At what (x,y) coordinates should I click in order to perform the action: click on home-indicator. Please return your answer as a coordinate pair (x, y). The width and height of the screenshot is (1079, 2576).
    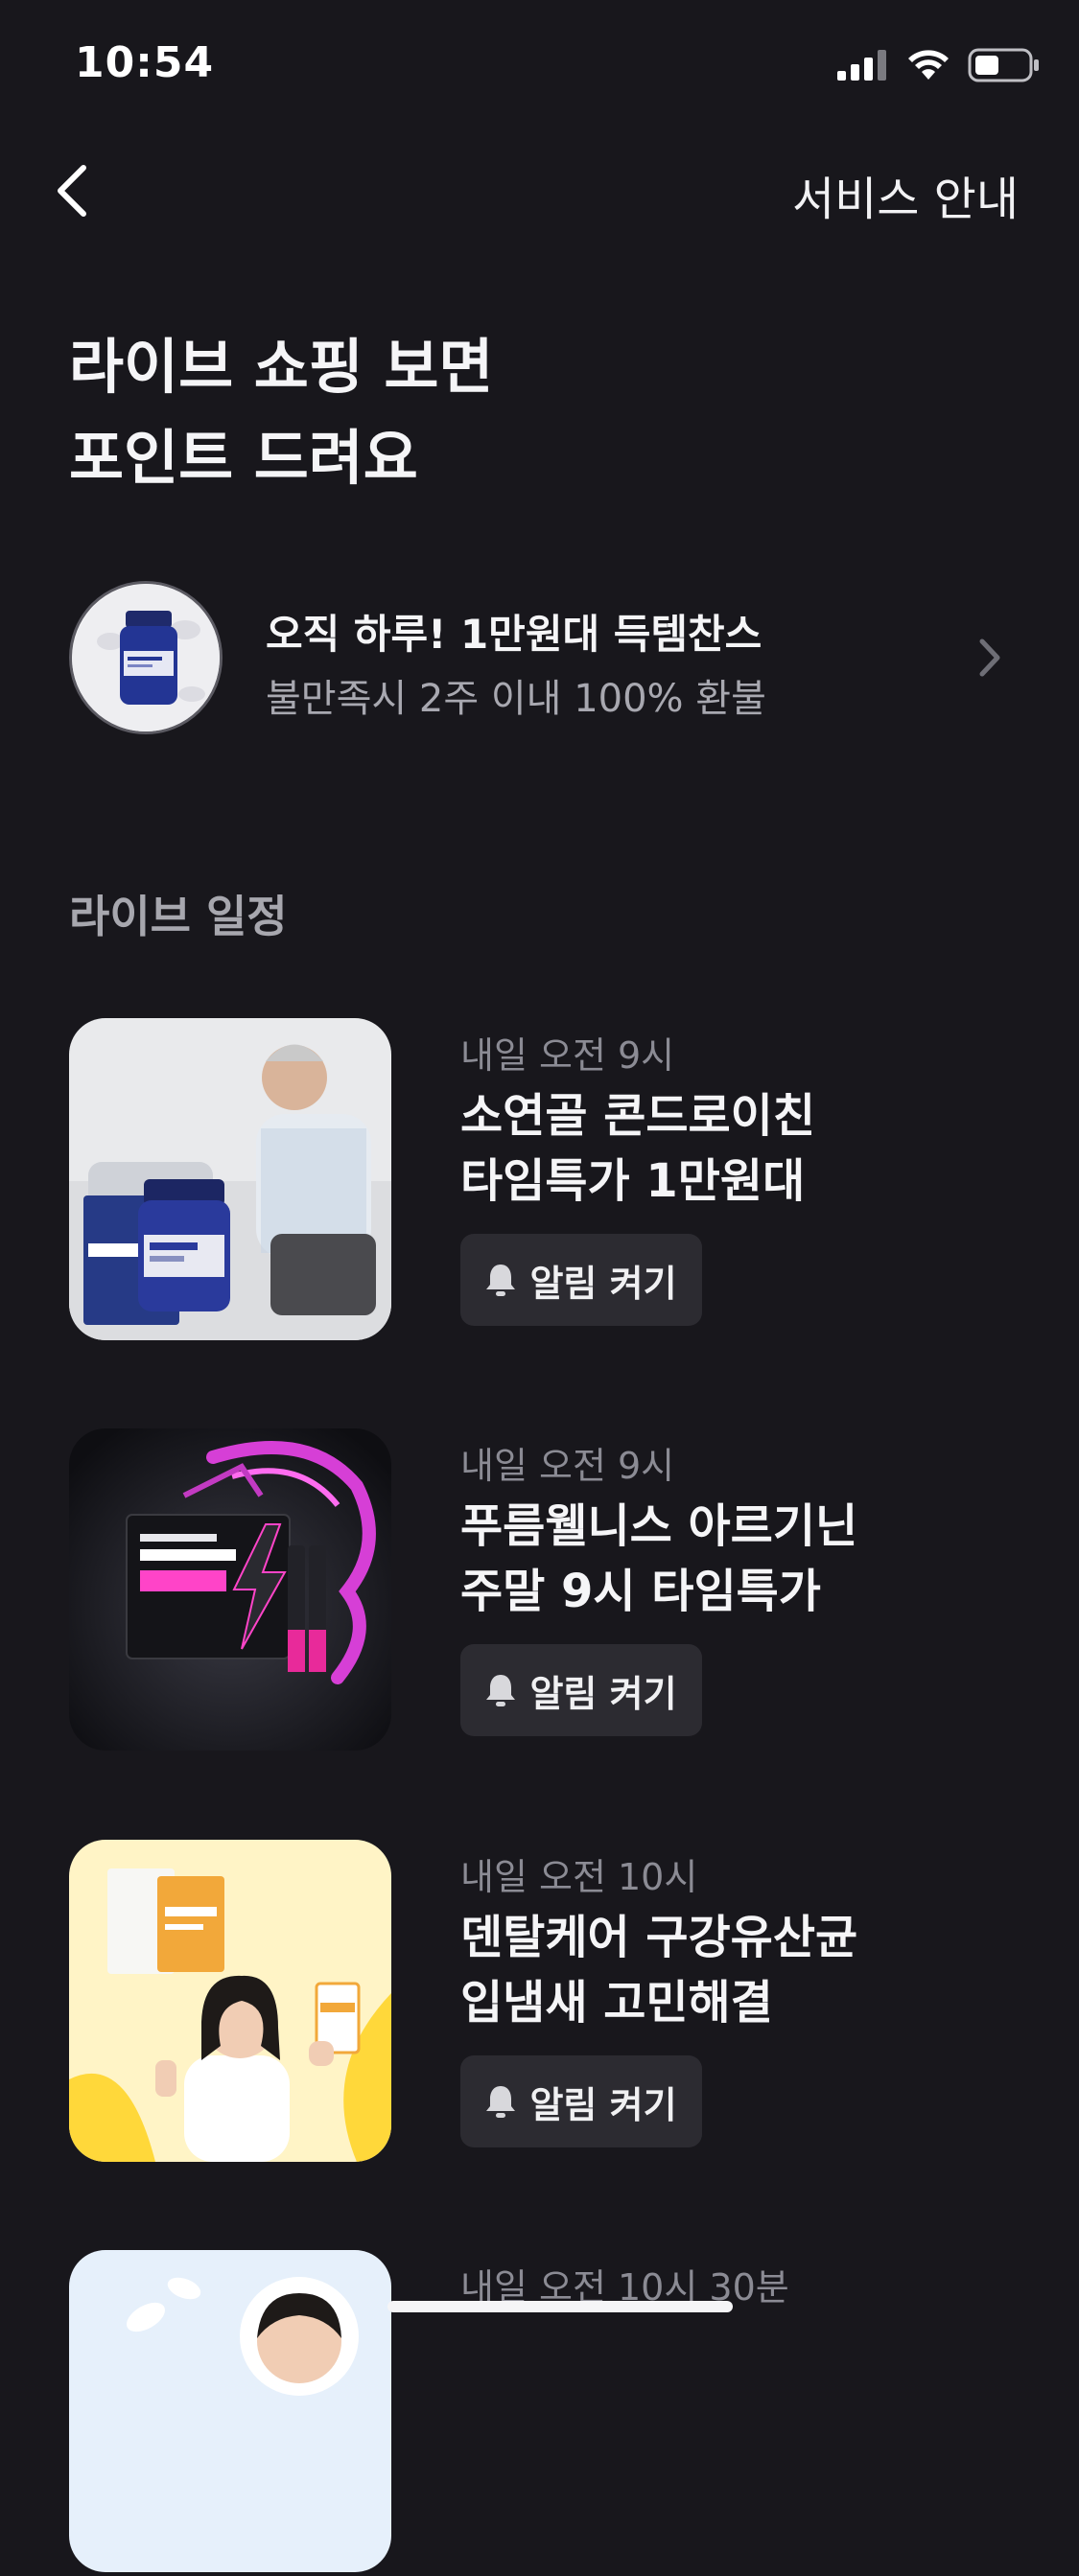
    Looking at the image, I should click on (560, 2307).